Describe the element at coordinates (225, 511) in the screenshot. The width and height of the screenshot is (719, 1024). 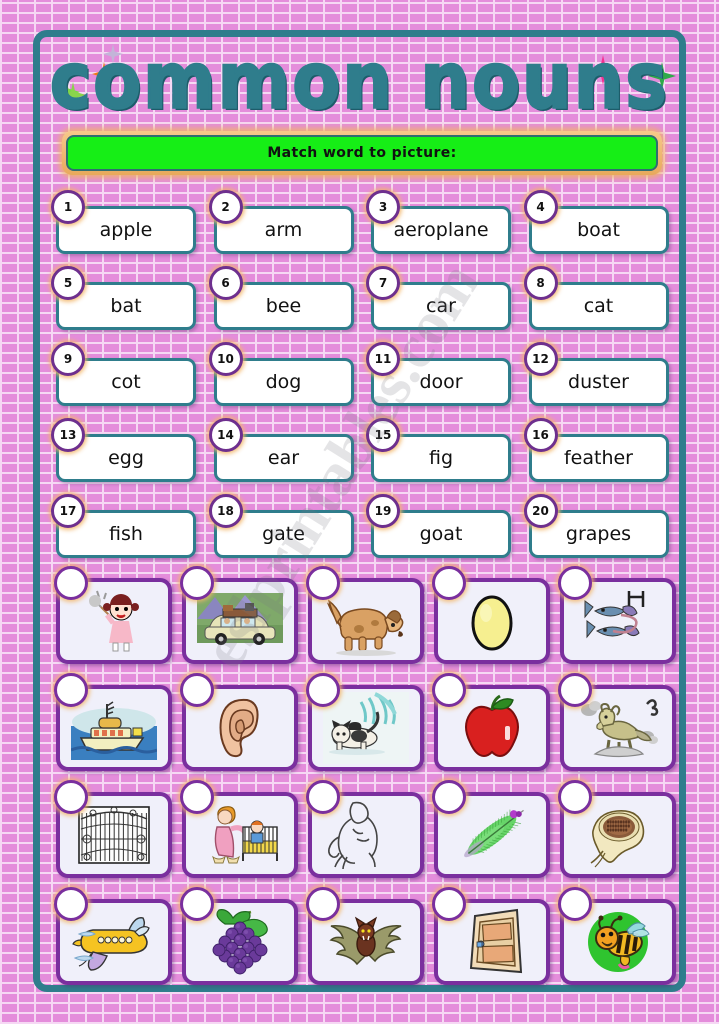
I see `word-number-badge: 18` at that location.